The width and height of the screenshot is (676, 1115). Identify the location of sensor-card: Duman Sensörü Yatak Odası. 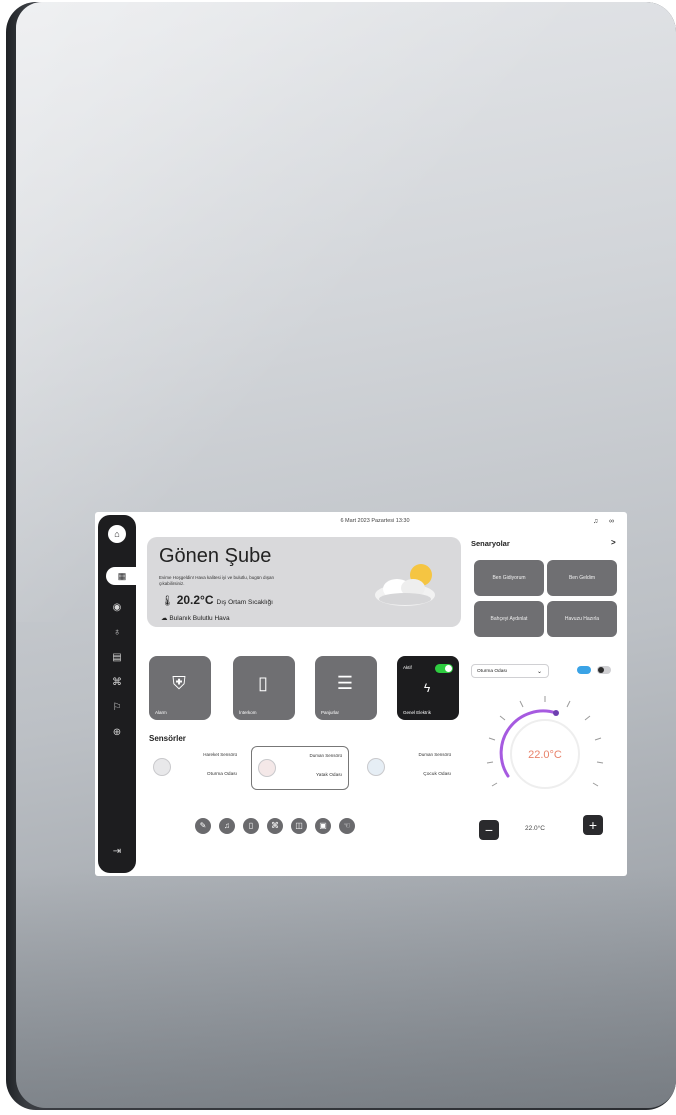
(300, 768).